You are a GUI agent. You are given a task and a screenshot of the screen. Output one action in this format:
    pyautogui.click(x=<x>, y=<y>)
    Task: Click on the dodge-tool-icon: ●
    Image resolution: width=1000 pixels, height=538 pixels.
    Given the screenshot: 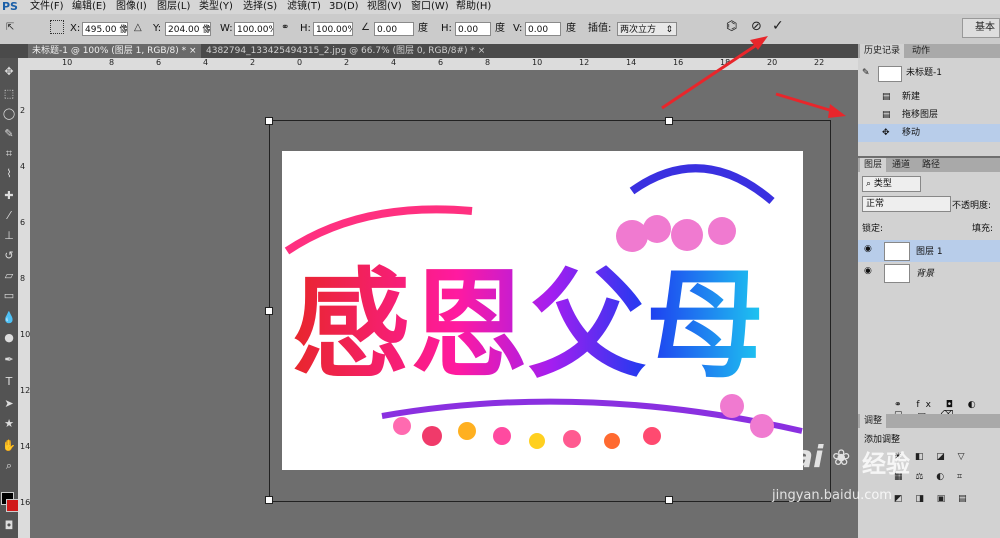 What is the action you would take?
    pyautogui.click(x=9, y=338)
    